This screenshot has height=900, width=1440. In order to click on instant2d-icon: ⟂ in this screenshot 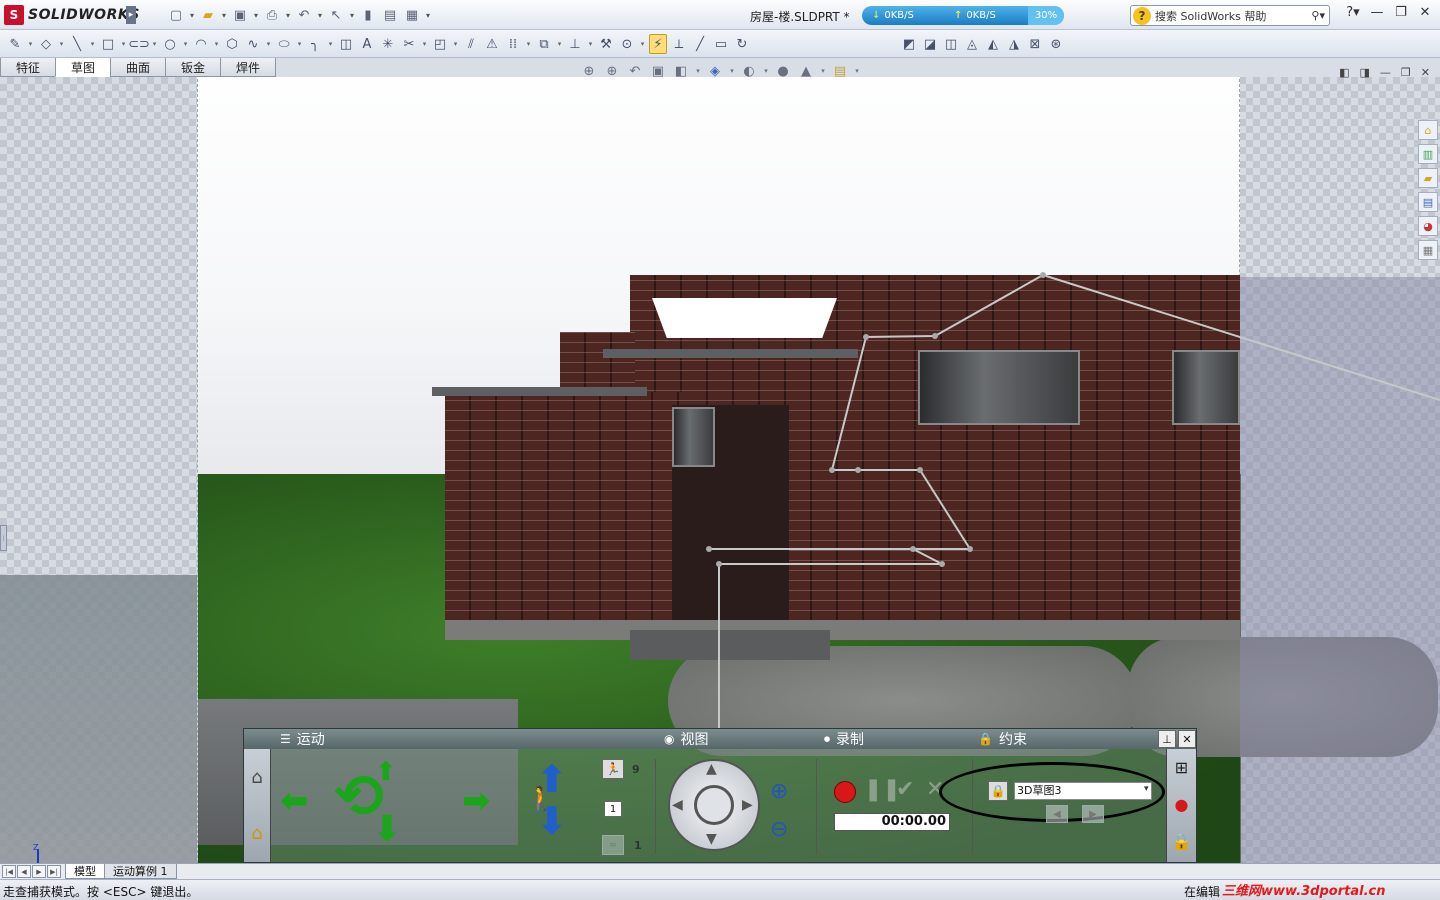, I will do `click(679, 44)`.